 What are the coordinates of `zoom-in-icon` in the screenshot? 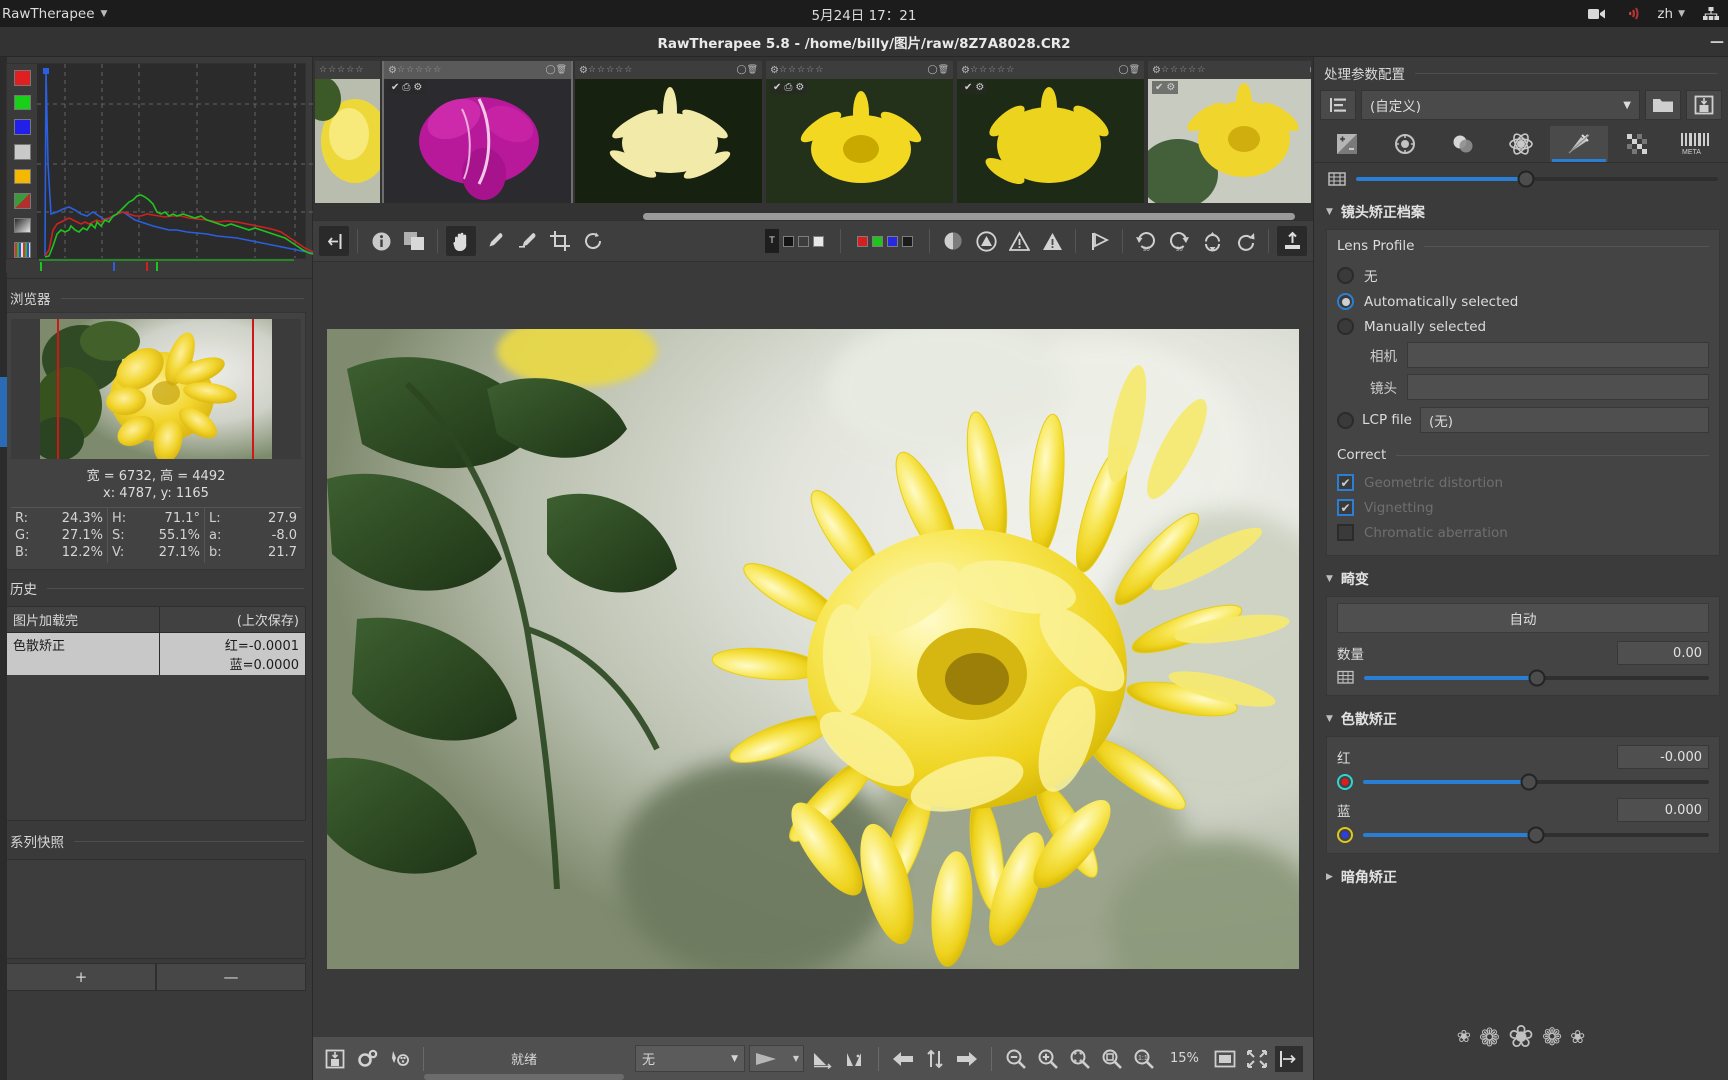 It's located at (1048, 1059).